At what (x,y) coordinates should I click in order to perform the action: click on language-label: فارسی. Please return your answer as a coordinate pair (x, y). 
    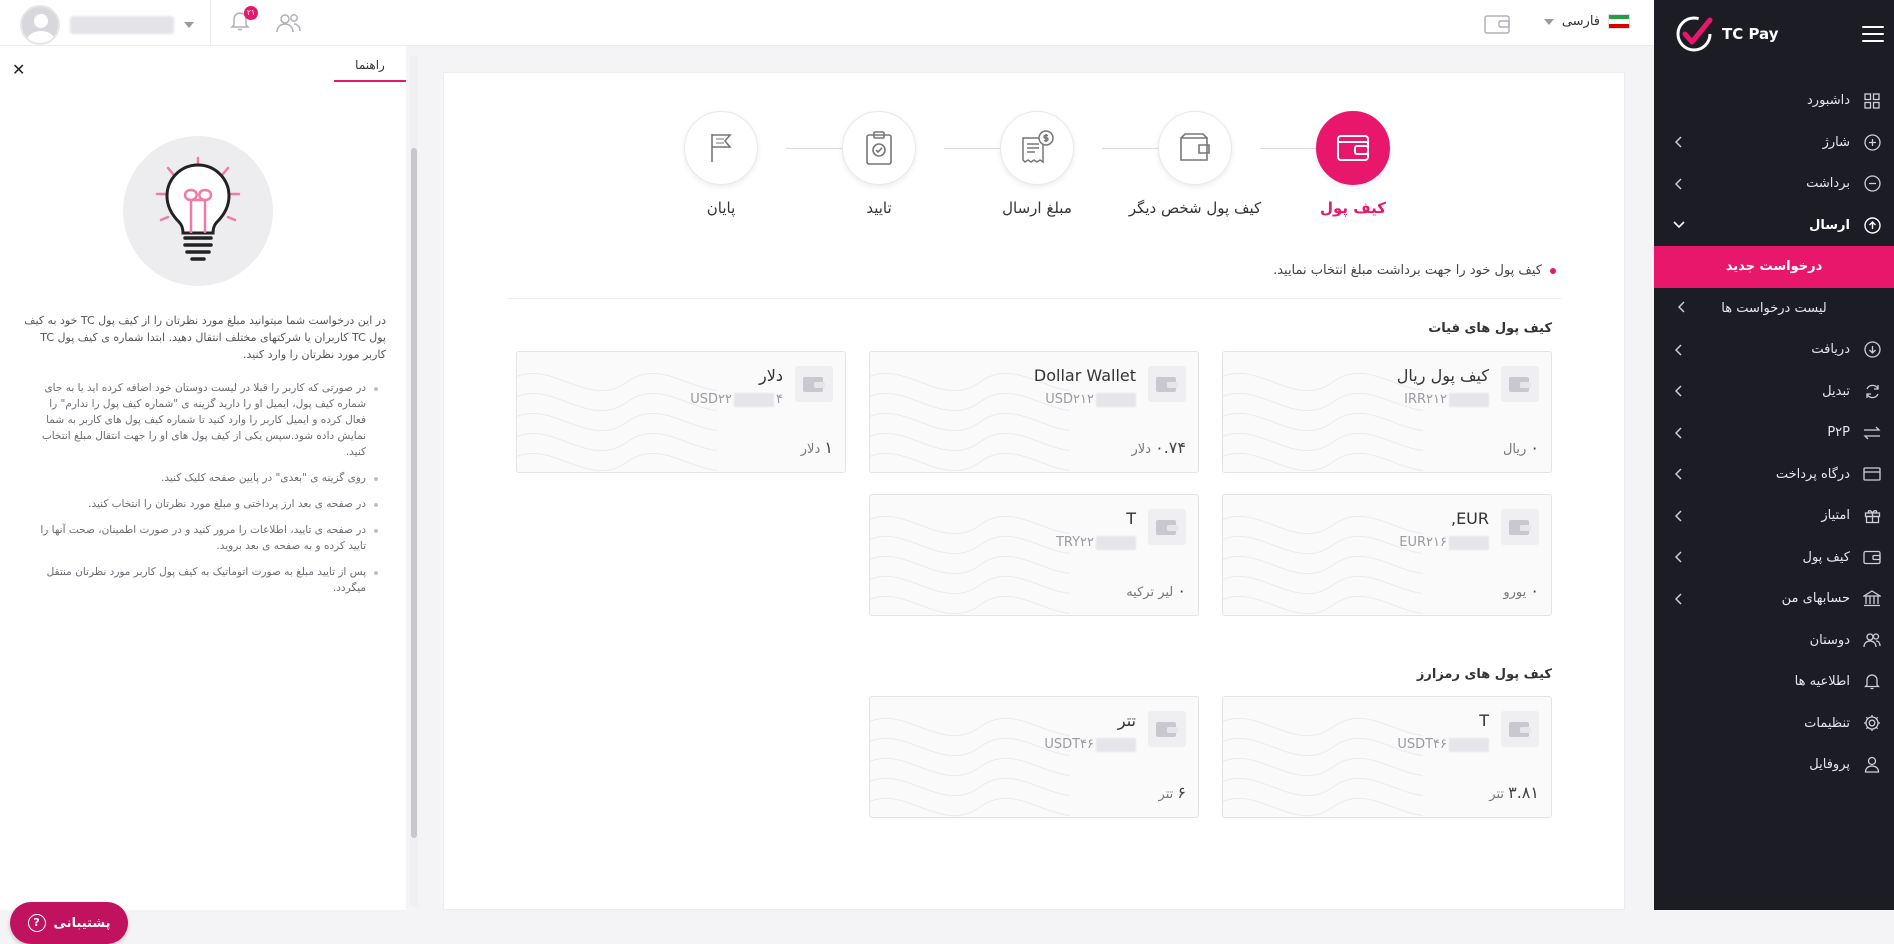
    Looking at the image, I should click on (1580, 21).